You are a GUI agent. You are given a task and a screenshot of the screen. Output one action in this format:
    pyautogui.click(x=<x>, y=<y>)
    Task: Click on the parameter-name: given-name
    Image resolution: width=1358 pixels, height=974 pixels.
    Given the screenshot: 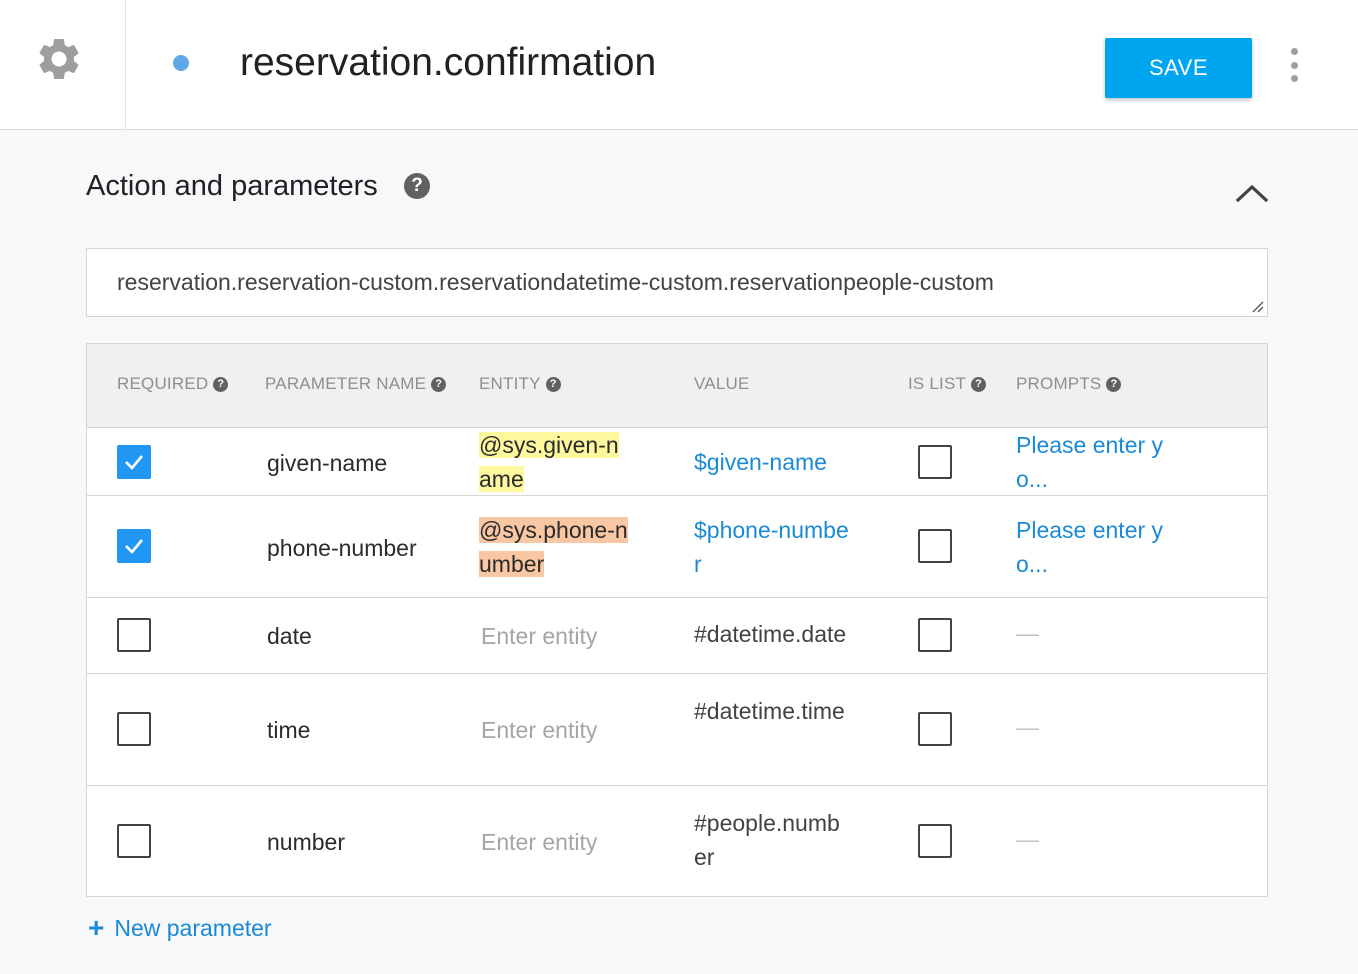 What is the action you would take?
    pyautogui.click(x=327, y=463)
    